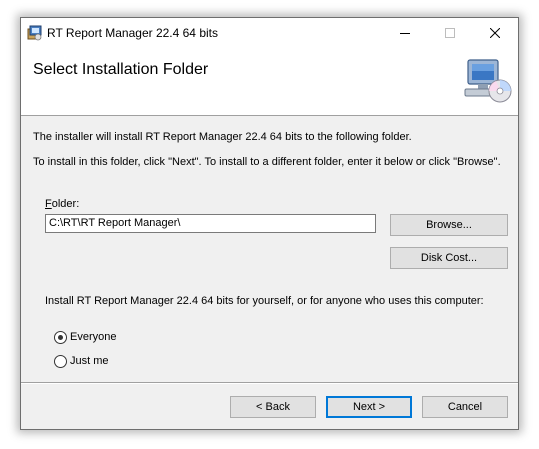 This screenshot has height=449, width=539. What do you see at coordinates (465, 407) in the screenshot?
I see `cancel-button: Cancel` at bounding box center [465, 407].